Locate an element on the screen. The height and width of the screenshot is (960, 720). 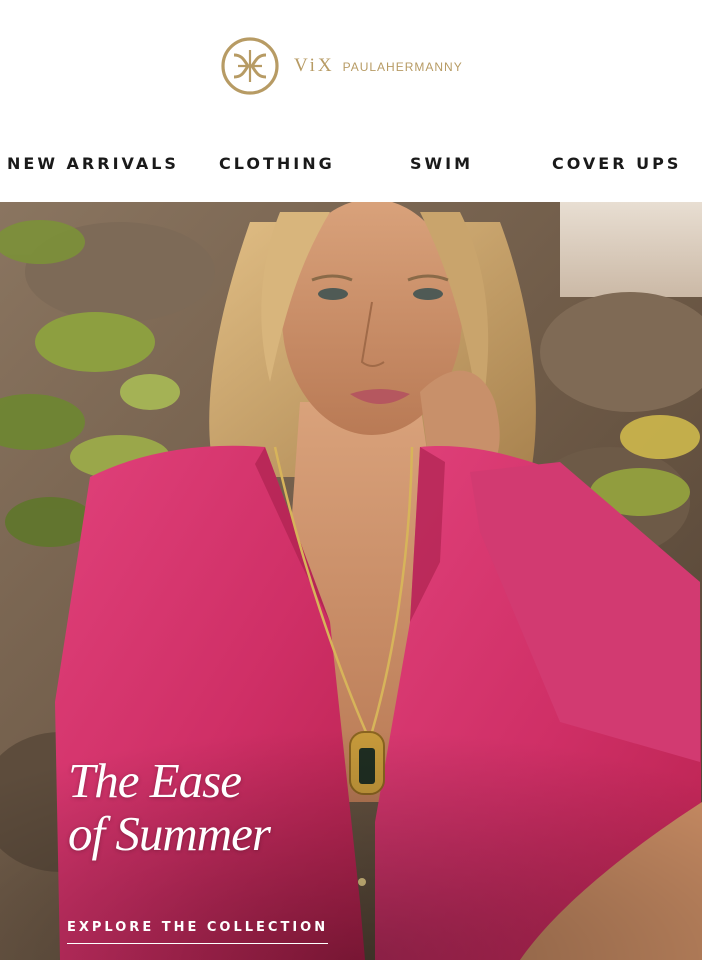
brand-name-secondary: PAULAHERMANNY is located at coordinates (402, 67).